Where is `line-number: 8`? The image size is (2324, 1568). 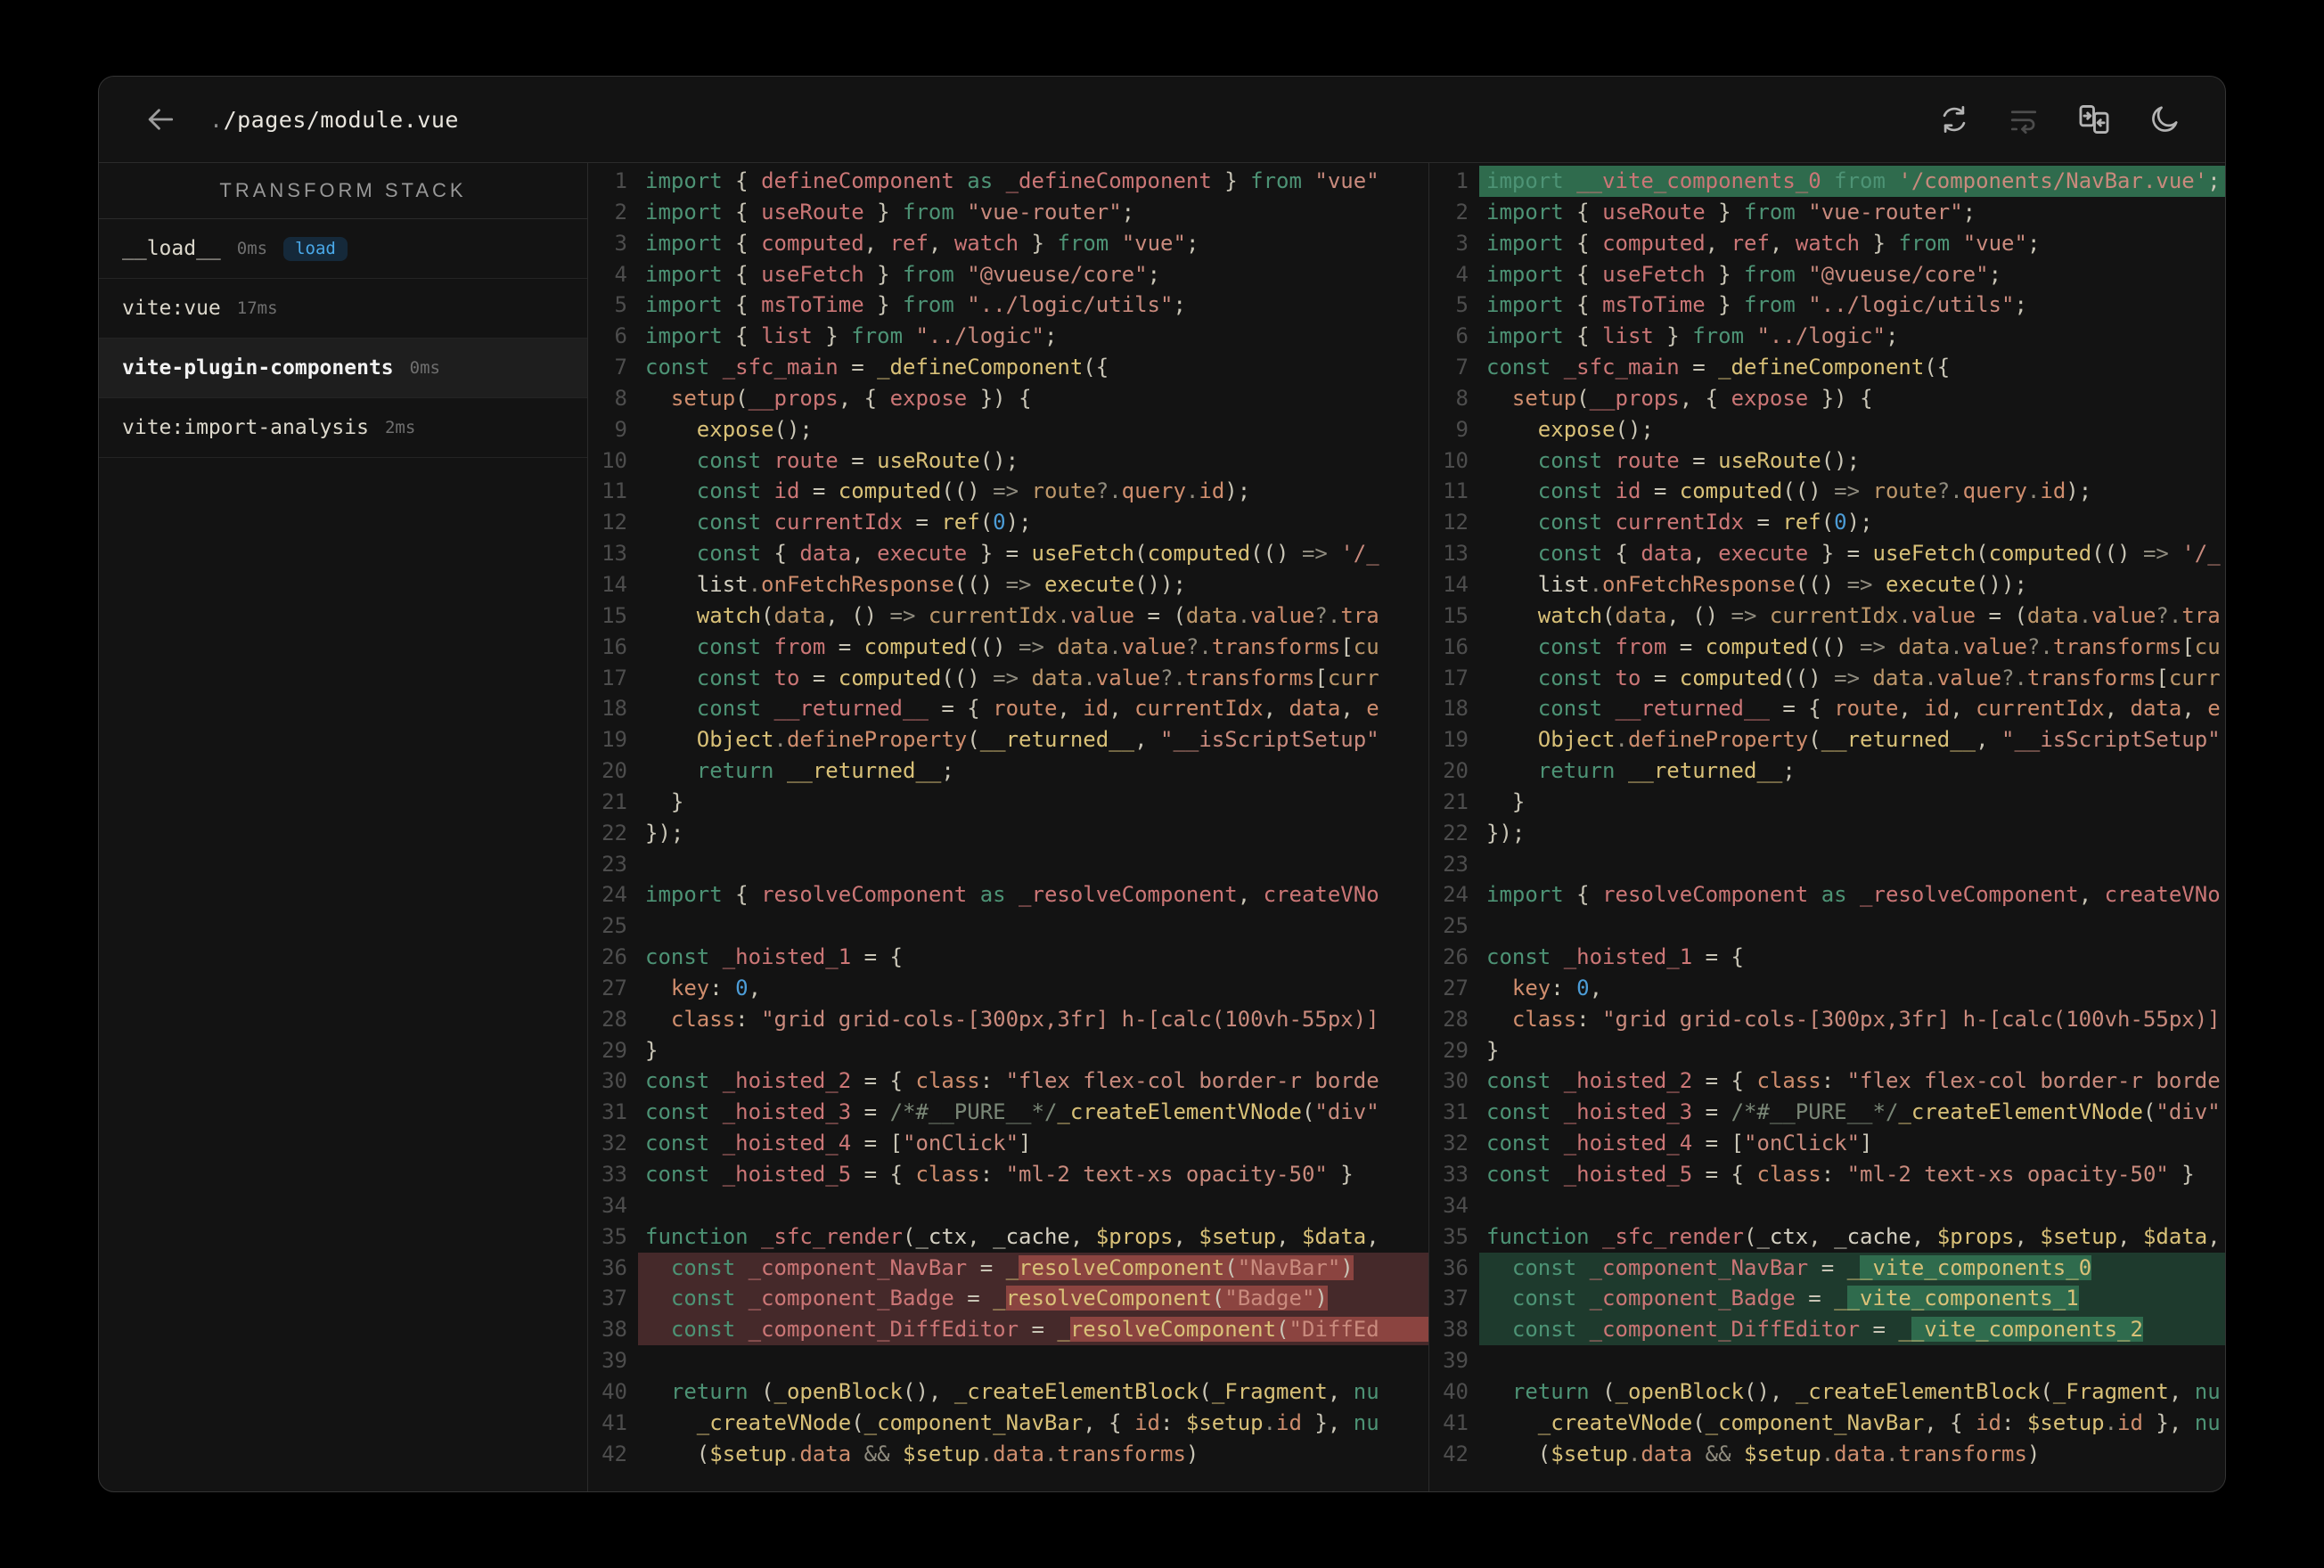 line-number: 8 is located at coordinates (1462, 398).